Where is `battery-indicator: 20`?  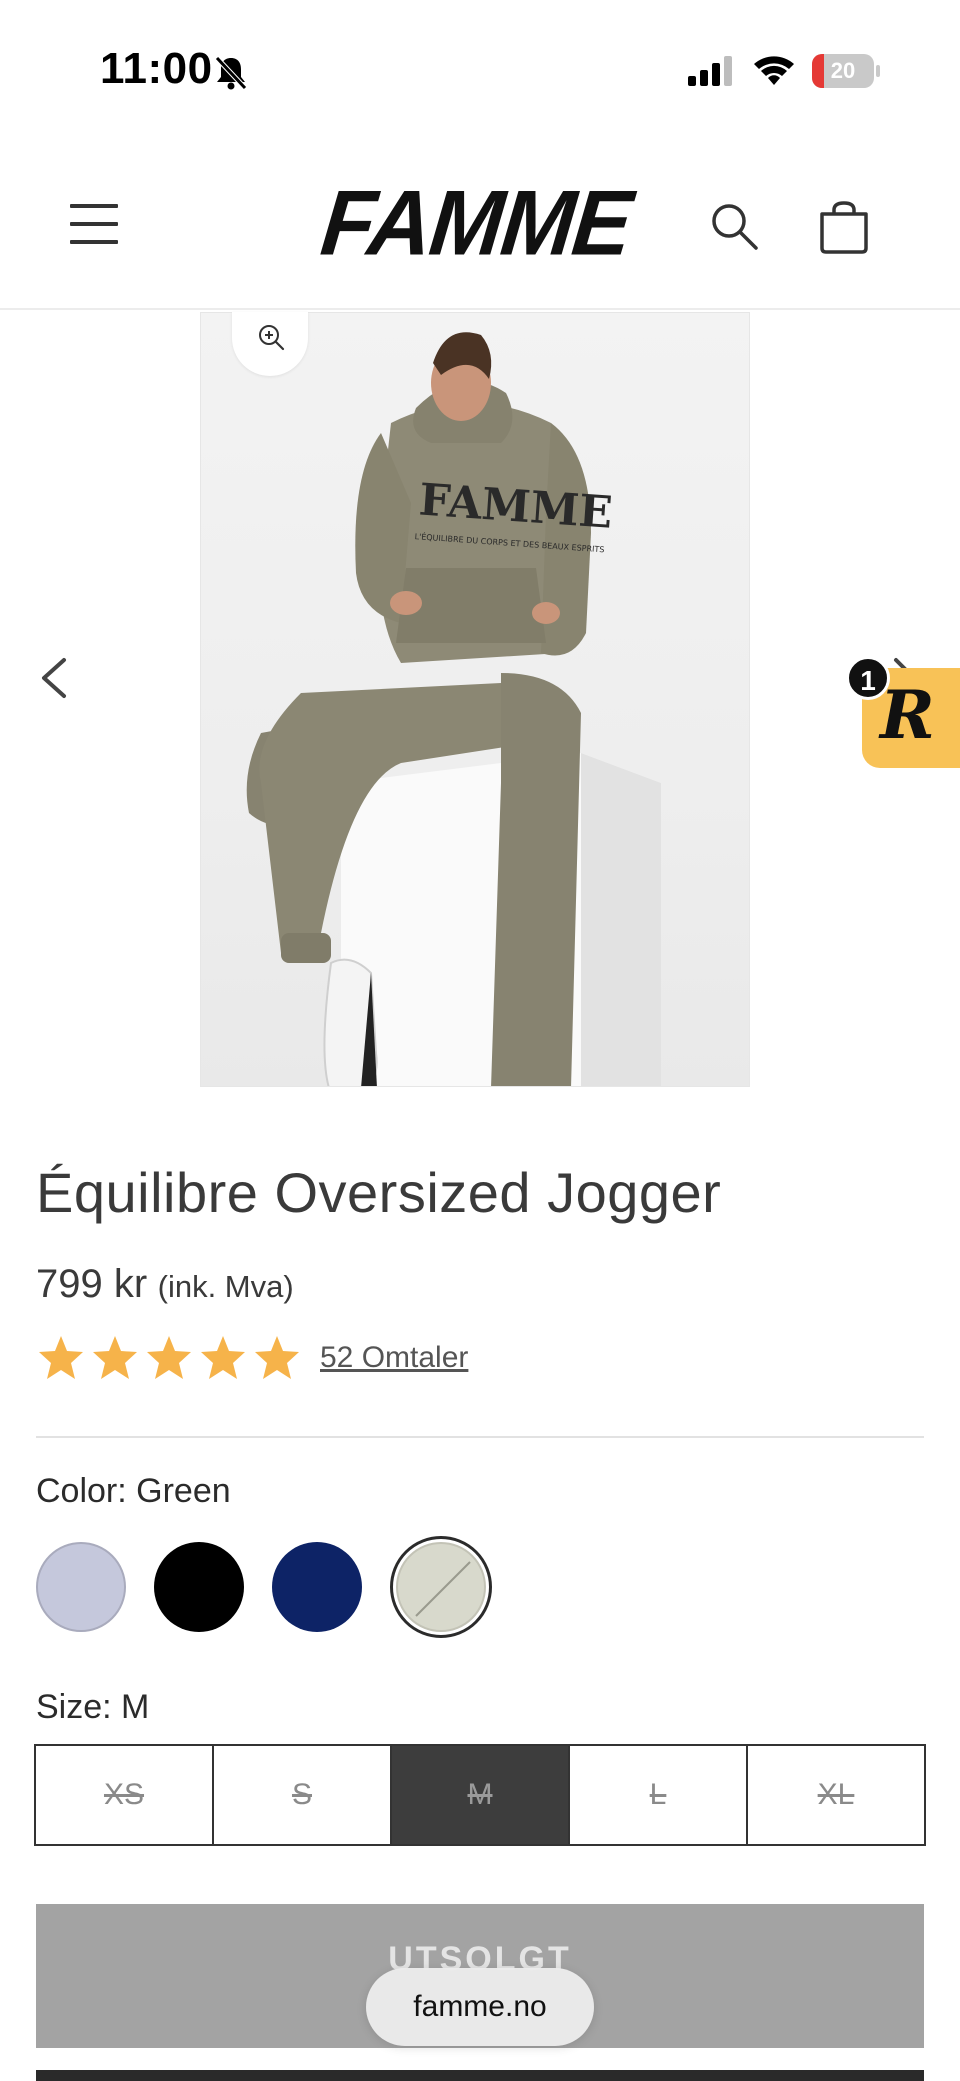 battery-indicator: 20 is located at coordinates (846, 71).